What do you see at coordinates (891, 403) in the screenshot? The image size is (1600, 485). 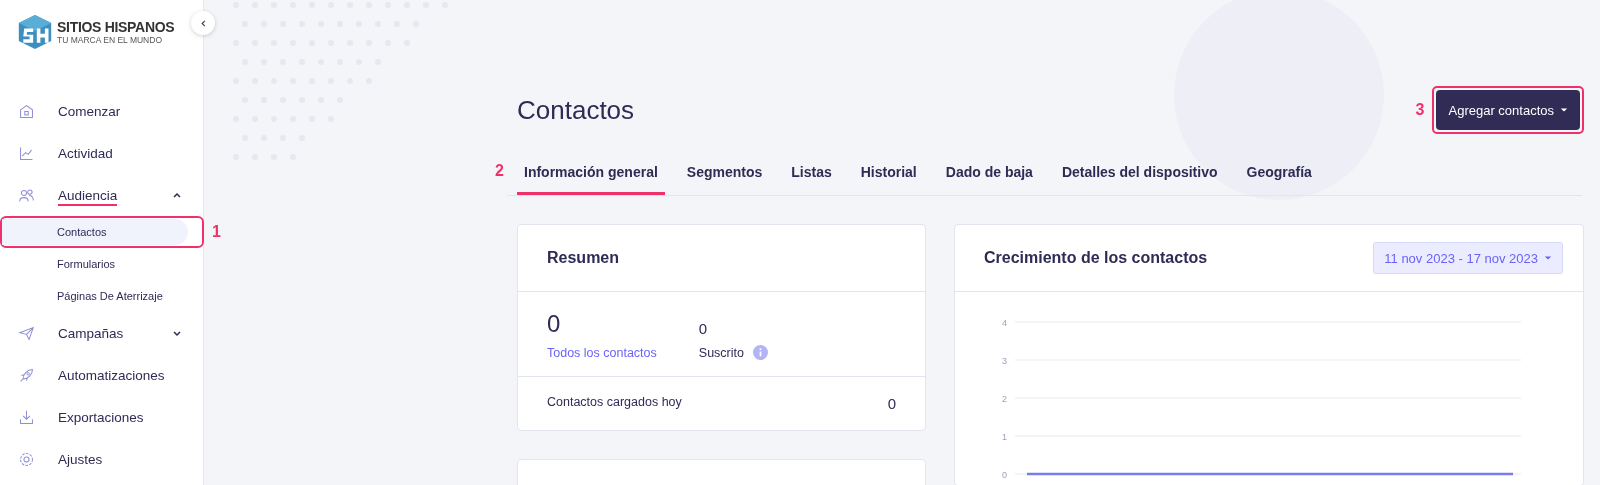 I see `today-value: 0` at bounding box center [891, 403].